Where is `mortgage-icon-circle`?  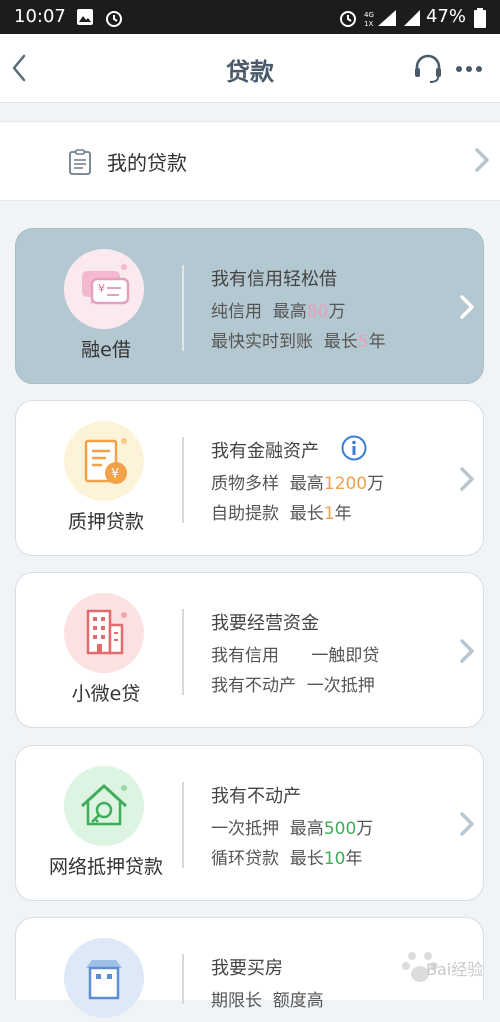
mortgage-icon-circle is located at coordinates (104, 806).